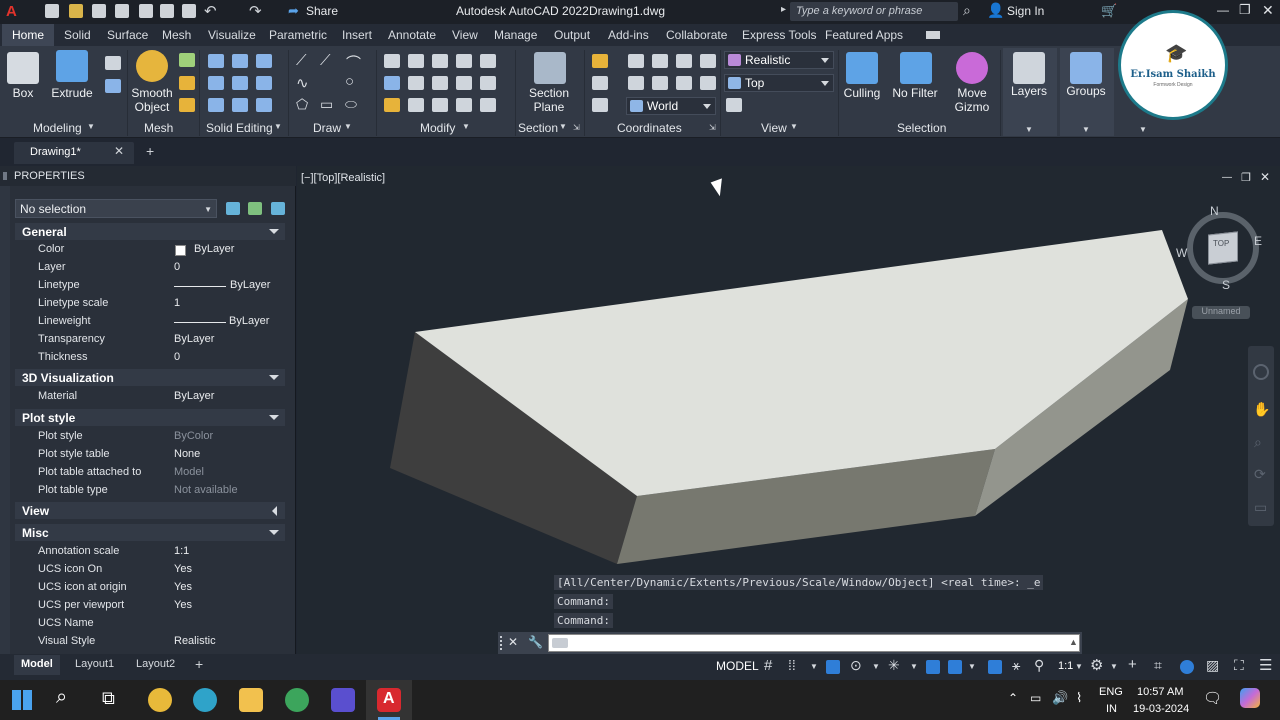 The width and height of the screenshot is (1280, 720). What do you see at coordinates (176, 35) in the screenshot?
I see `tab-mesh: Mesh` at bounding box center [176, 35].